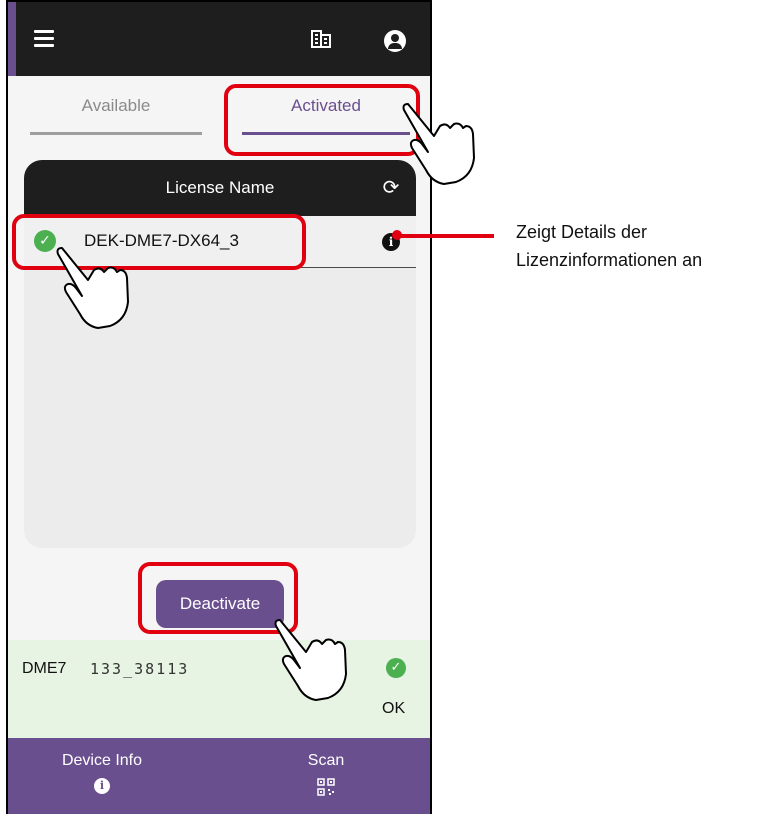  I want to click on info-icon: i, so click(102, 786).